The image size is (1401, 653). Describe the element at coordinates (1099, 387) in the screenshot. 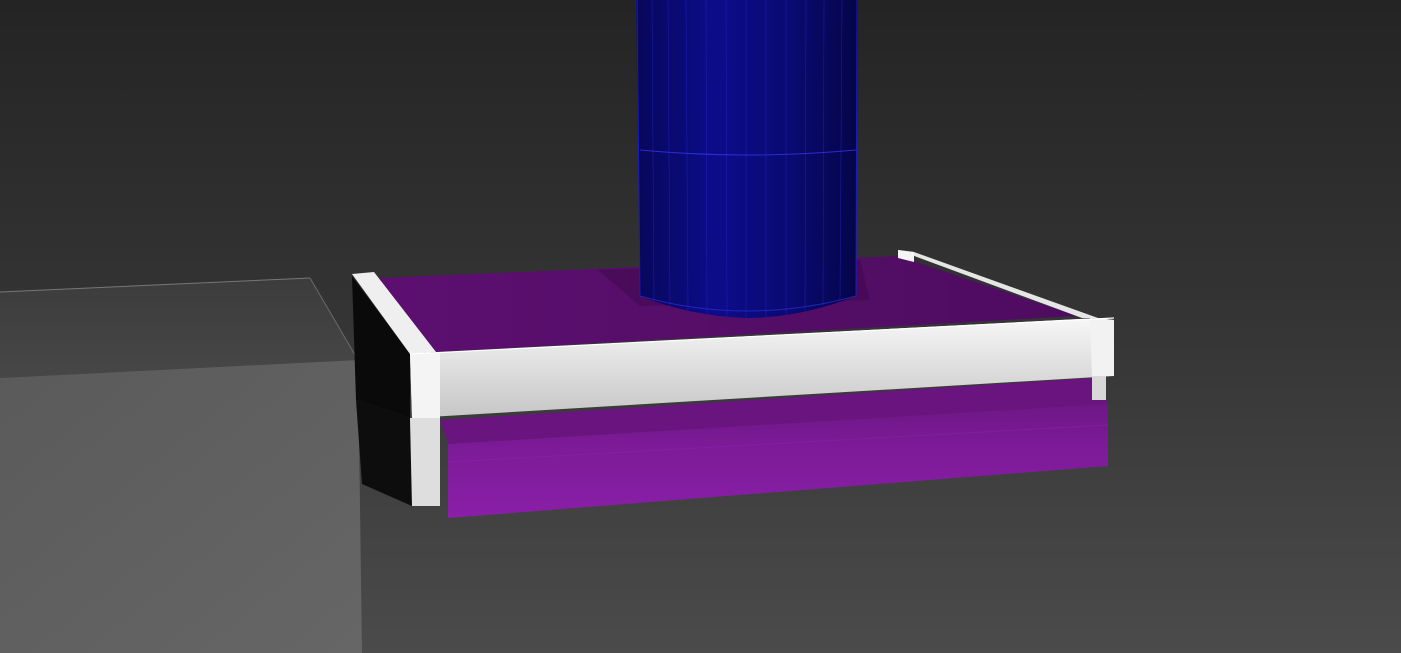

I see `frame-right-post` at that location.